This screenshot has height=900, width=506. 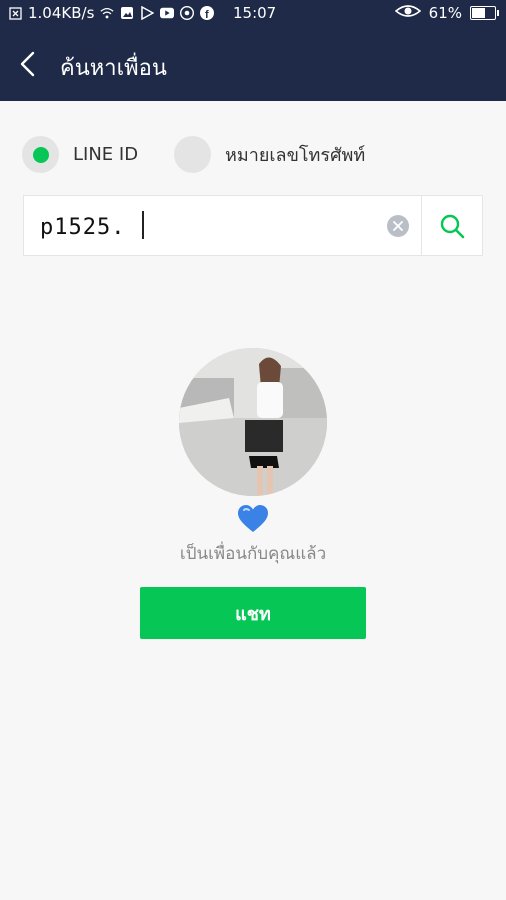 I want to click on radio-label-line-id: LINE ID, so click(x=106, y=154).